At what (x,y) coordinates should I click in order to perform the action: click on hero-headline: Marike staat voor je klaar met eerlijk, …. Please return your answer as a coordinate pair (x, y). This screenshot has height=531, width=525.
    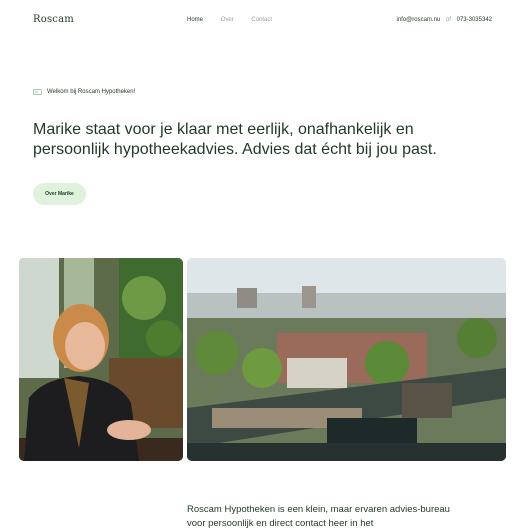
    Looking at the image, I should click on (235, 139).